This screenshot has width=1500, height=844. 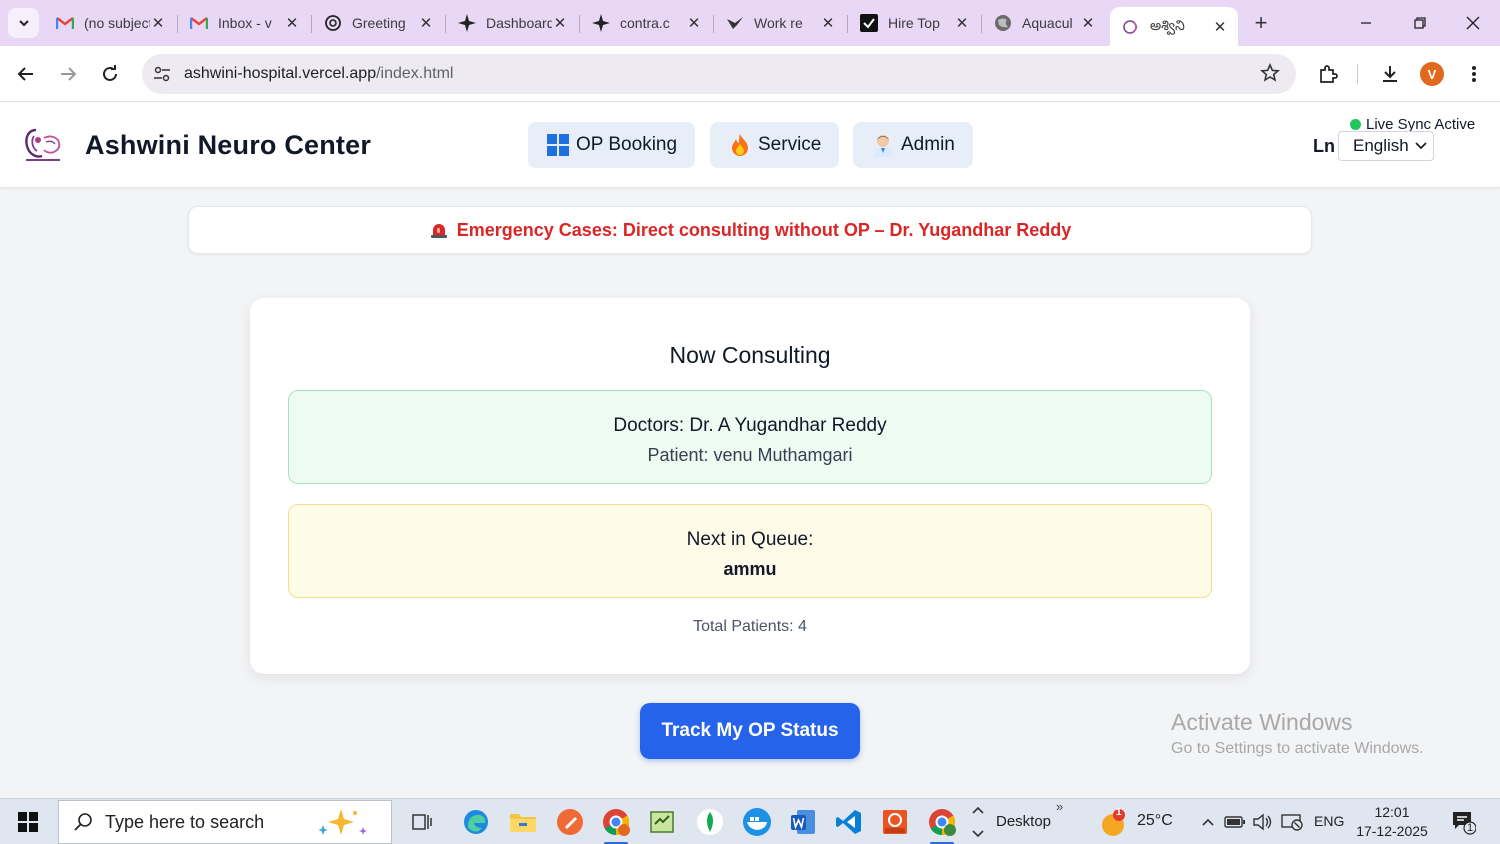 What do you see at coordinates (710, 822) in the screenshot?
I see `taskbar-mongodb` at bounding box center [710, 822].